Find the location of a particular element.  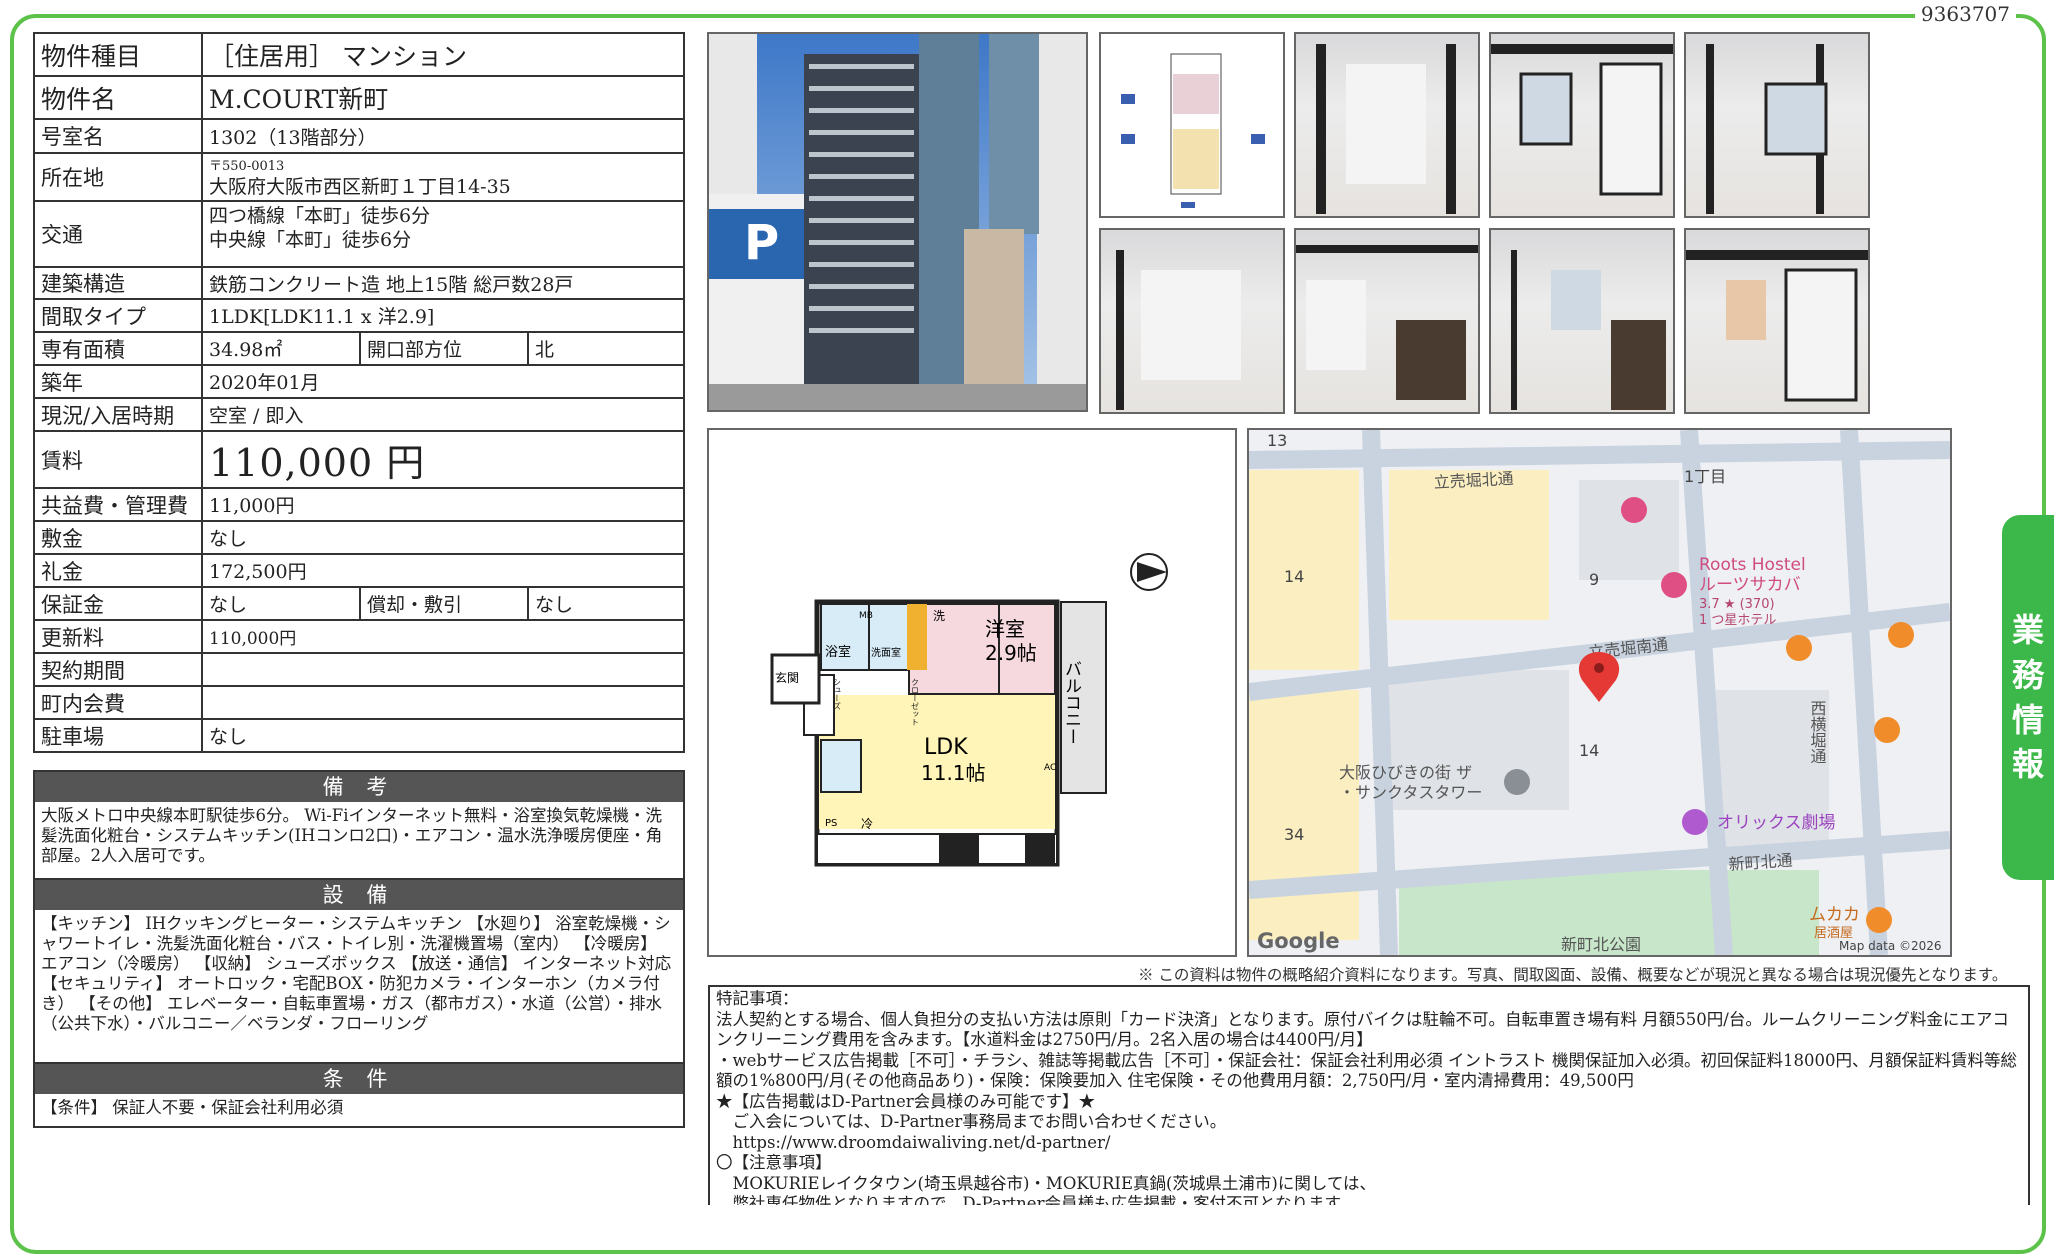

fee-value: 11,000円 is located at coordinates (443, 504).